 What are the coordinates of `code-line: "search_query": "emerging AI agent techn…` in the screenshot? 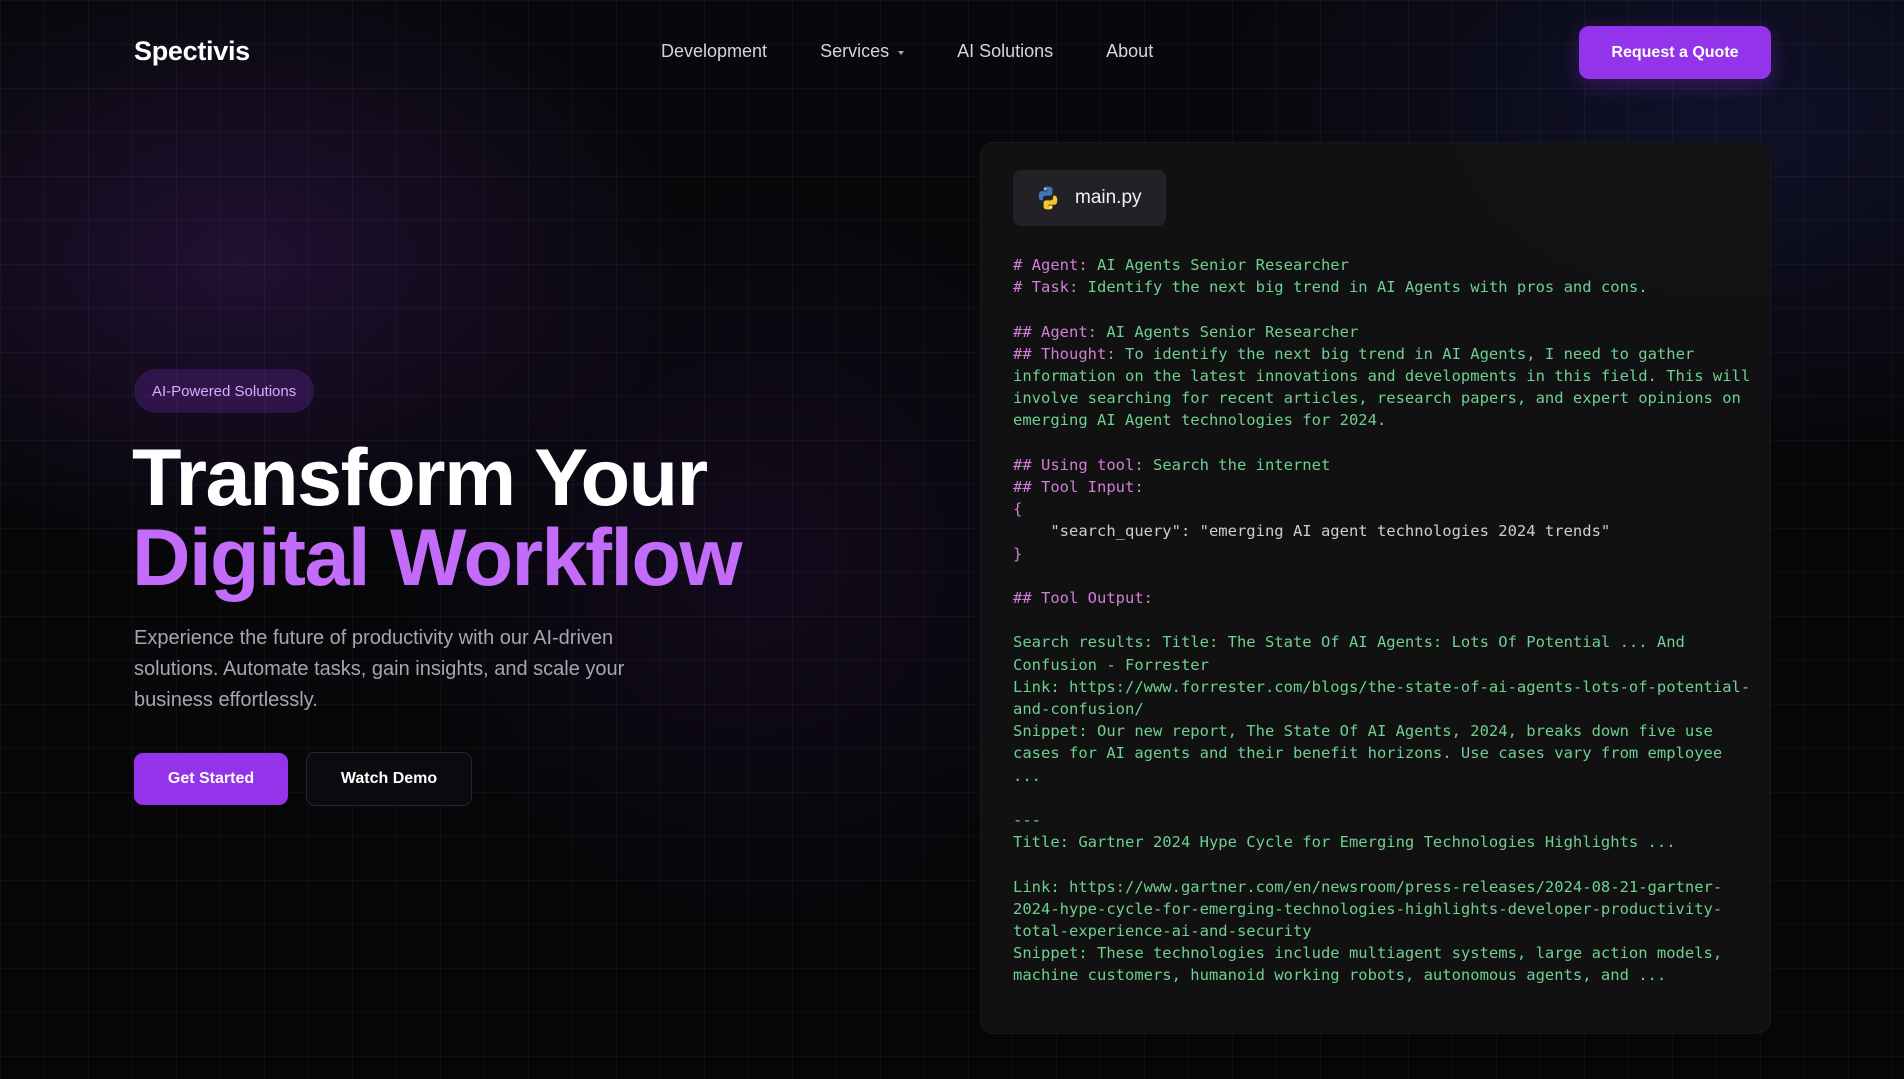 It's located at (1383, 531).